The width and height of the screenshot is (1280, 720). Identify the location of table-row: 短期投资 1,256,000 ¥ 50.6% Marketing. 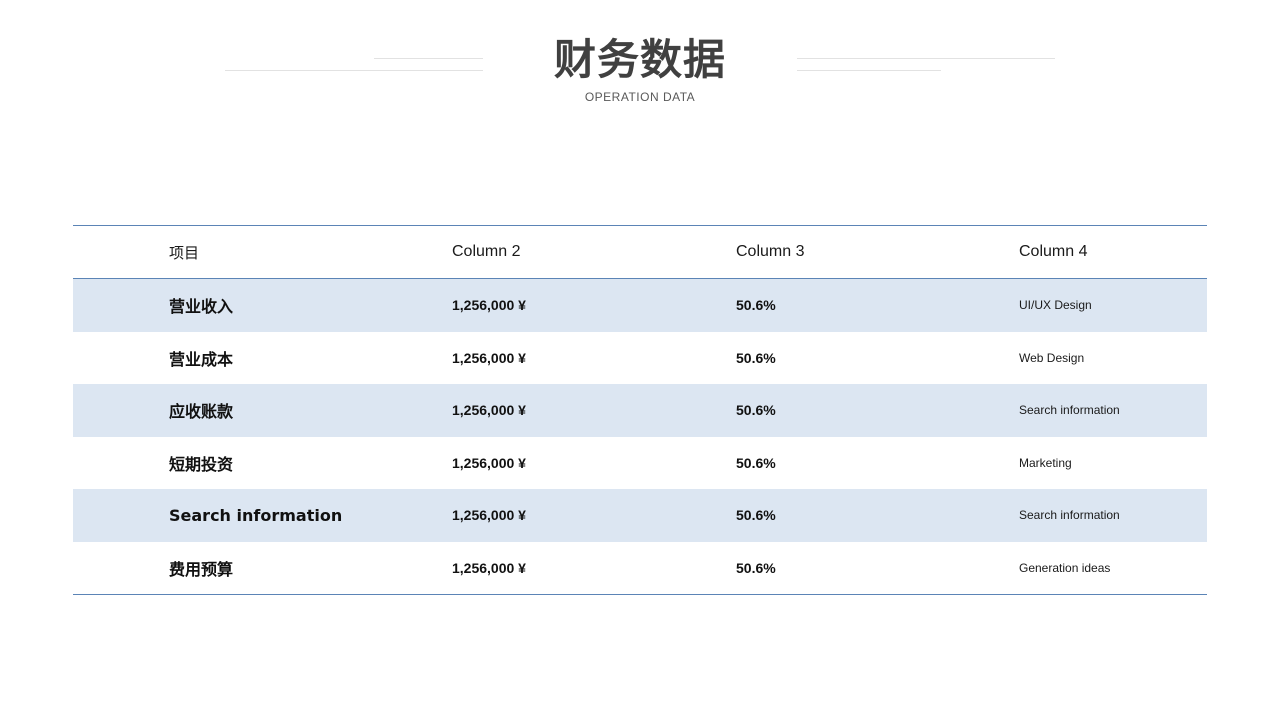
(640, 463).